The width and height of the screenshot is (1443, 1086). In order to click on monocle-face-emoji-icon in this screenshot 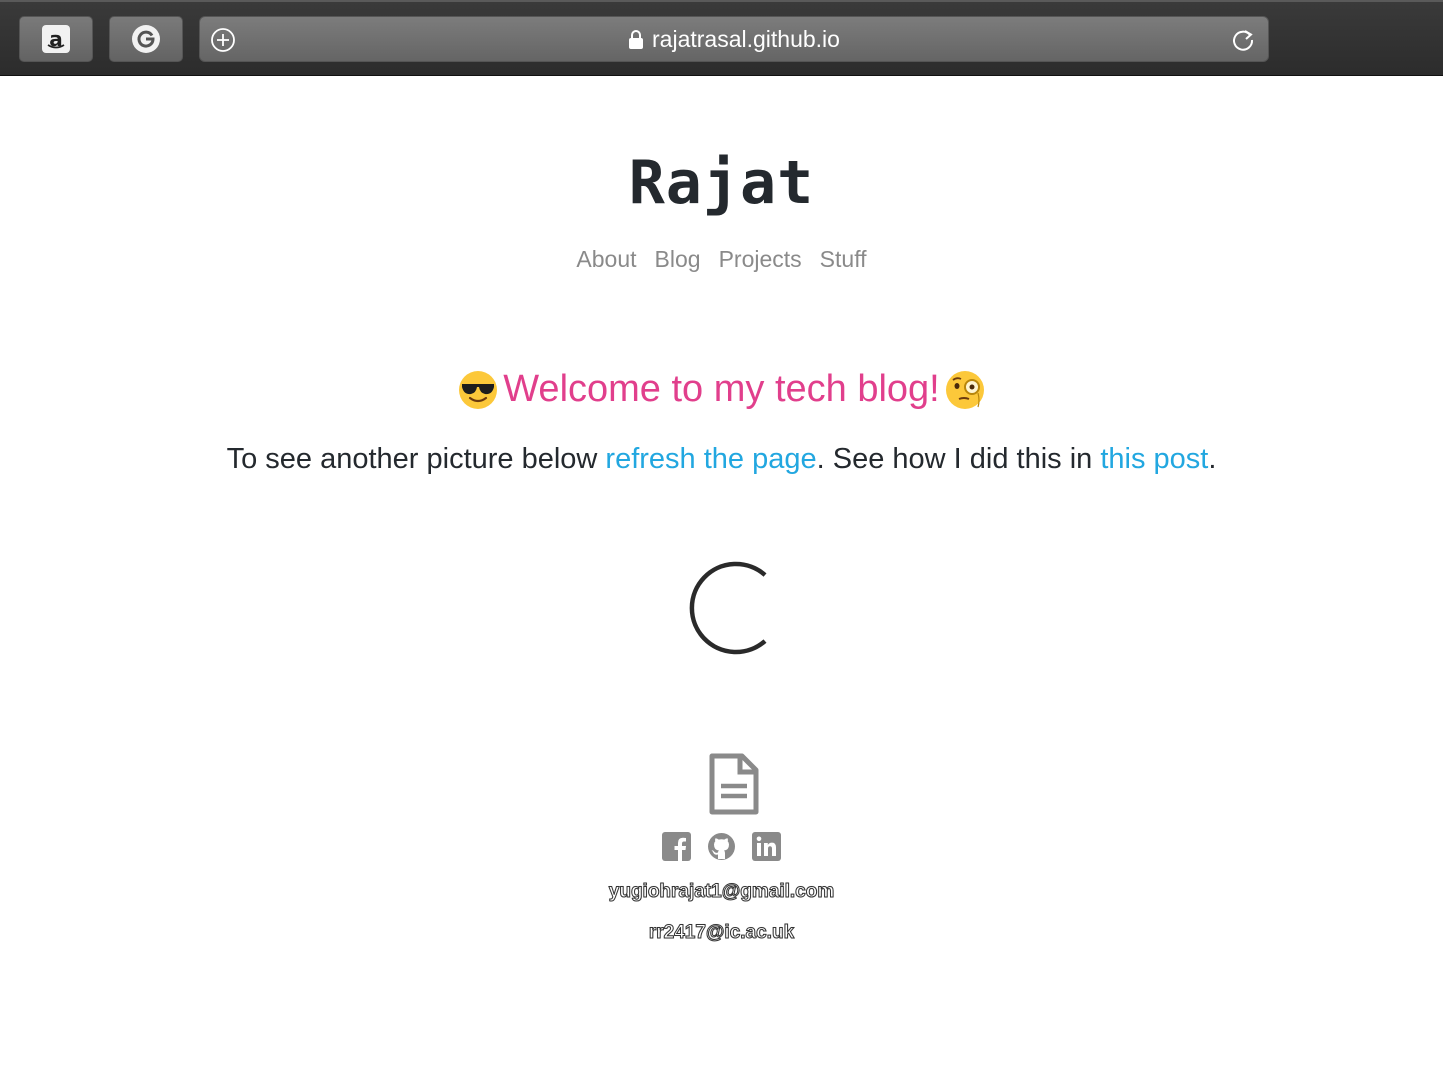, I will do `click(964, 389)`.